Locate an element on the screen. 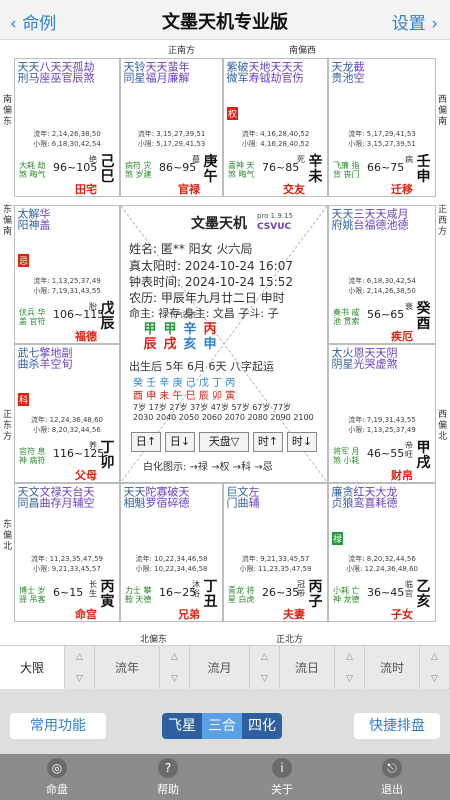 Image resolution: width=450 pixels, height=800 pixels. feixing-option: 飞星 is located at coordinates (182, 726).